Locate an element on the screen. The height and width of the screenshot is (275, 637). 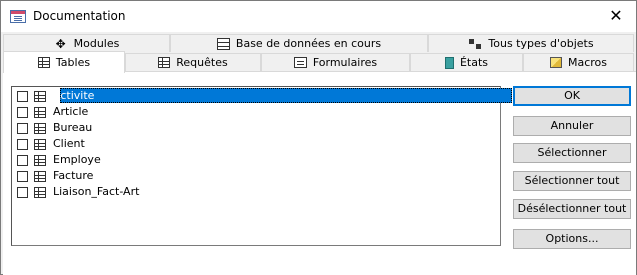
item-label: Liaison_Fact-Art is located at coordinates (96, 191).